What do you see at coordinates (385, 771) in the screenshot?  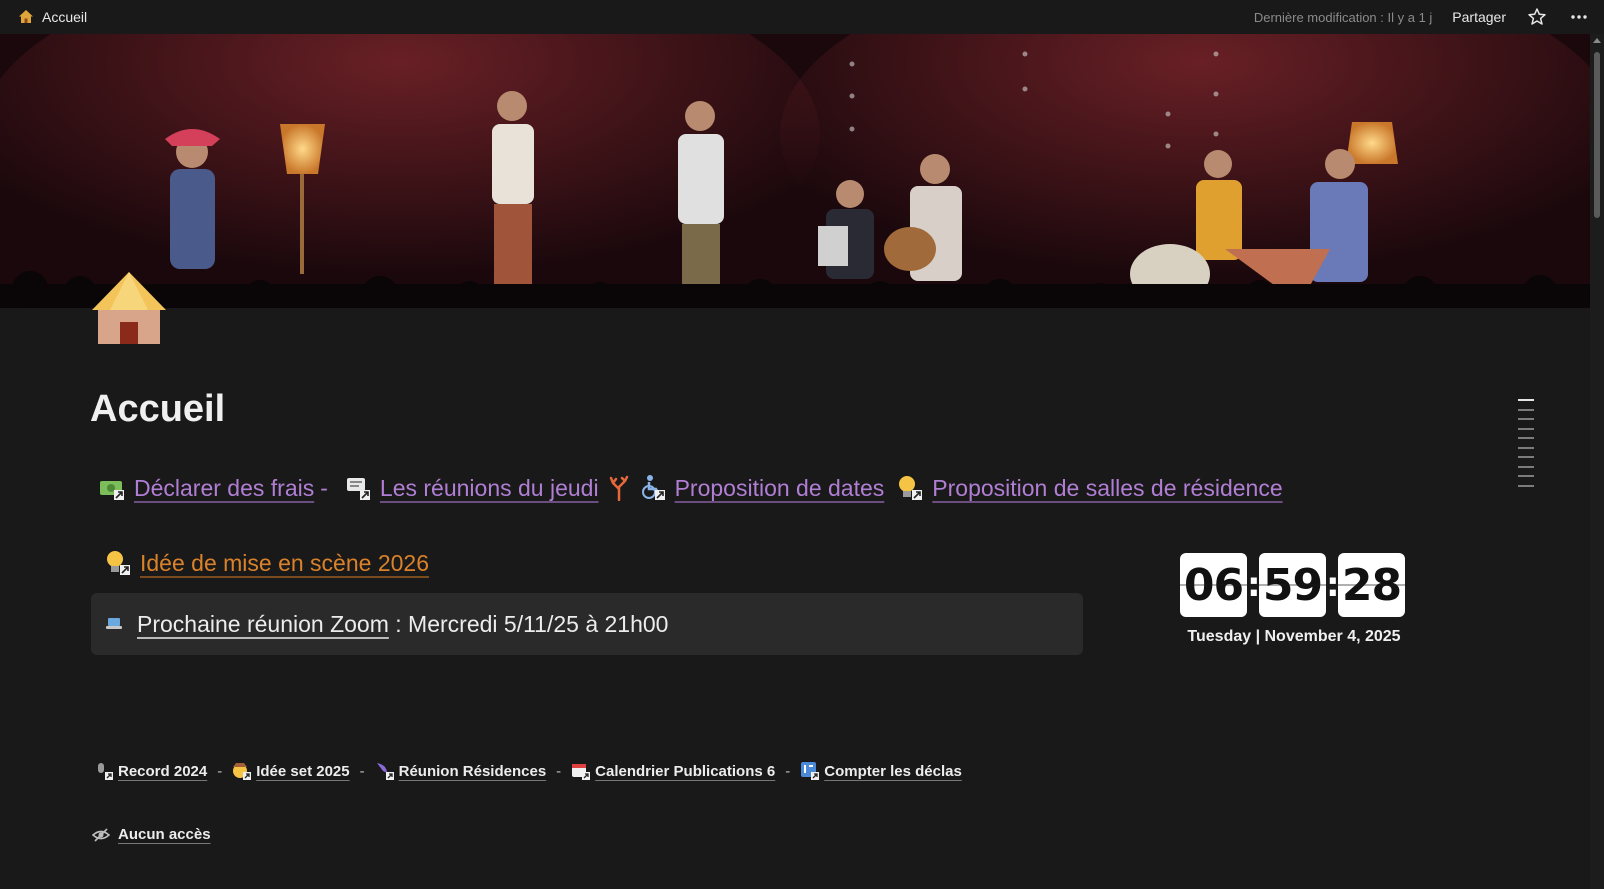 I see `feather-icon` at bounding box center [385, 771].